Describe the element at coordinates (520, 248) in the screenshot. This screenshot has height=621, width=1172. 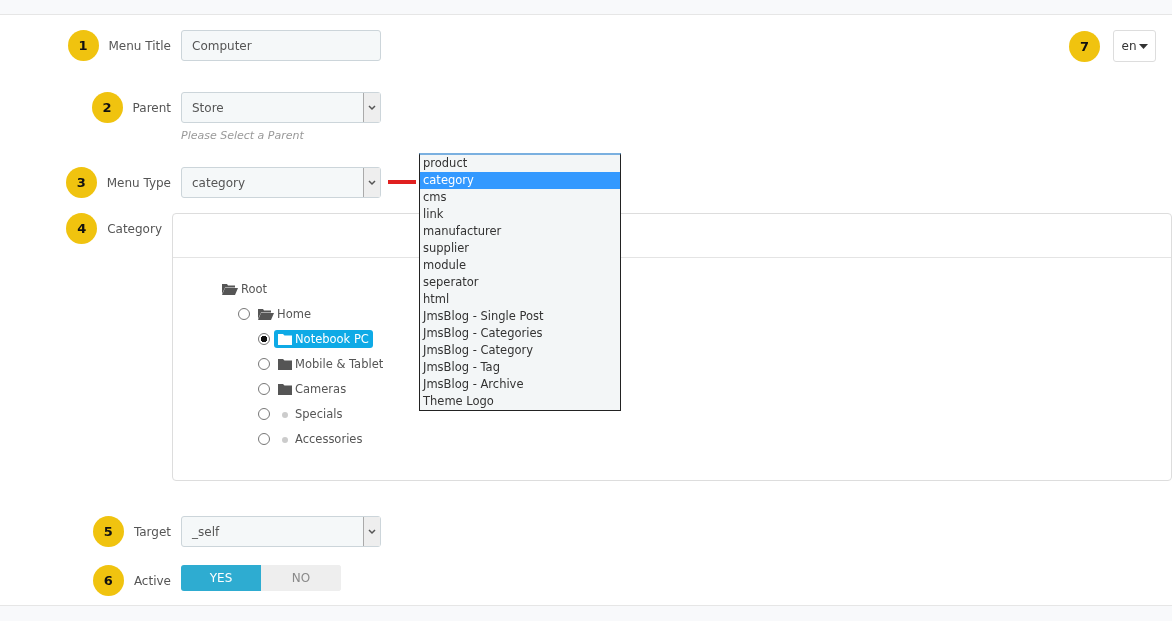
I see `dropdown-option: supplier` at that location.